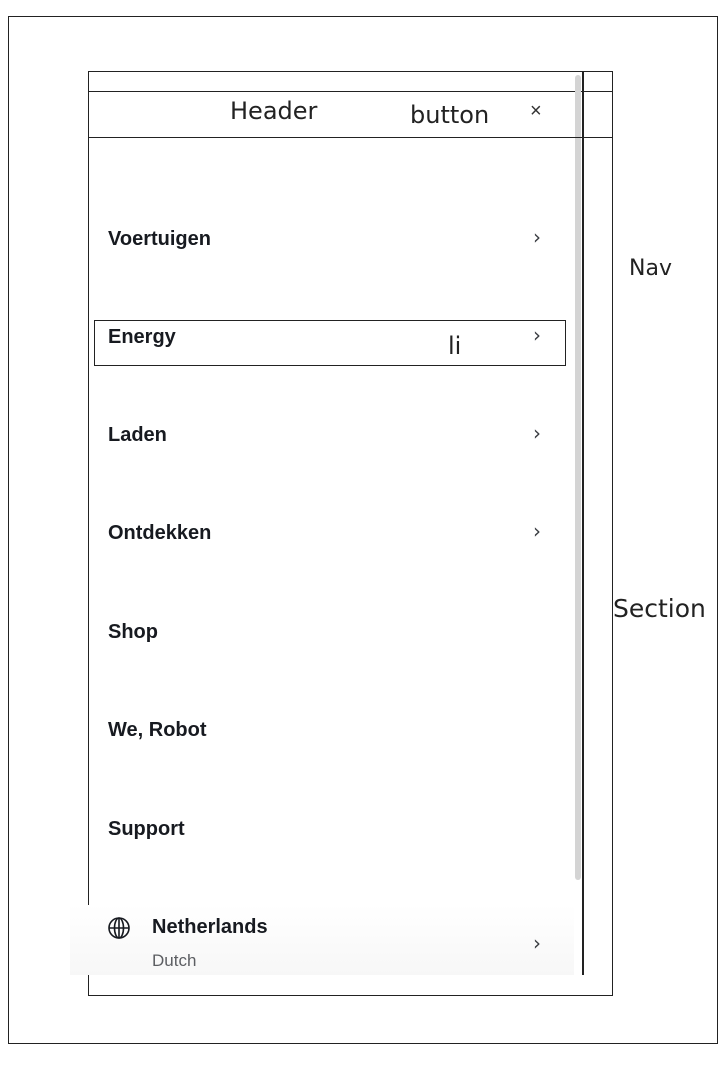  What do you see at coordinates (174, 960) in the screenshot?
I see `region-language: Dutch` at bounding box center [174, 960].